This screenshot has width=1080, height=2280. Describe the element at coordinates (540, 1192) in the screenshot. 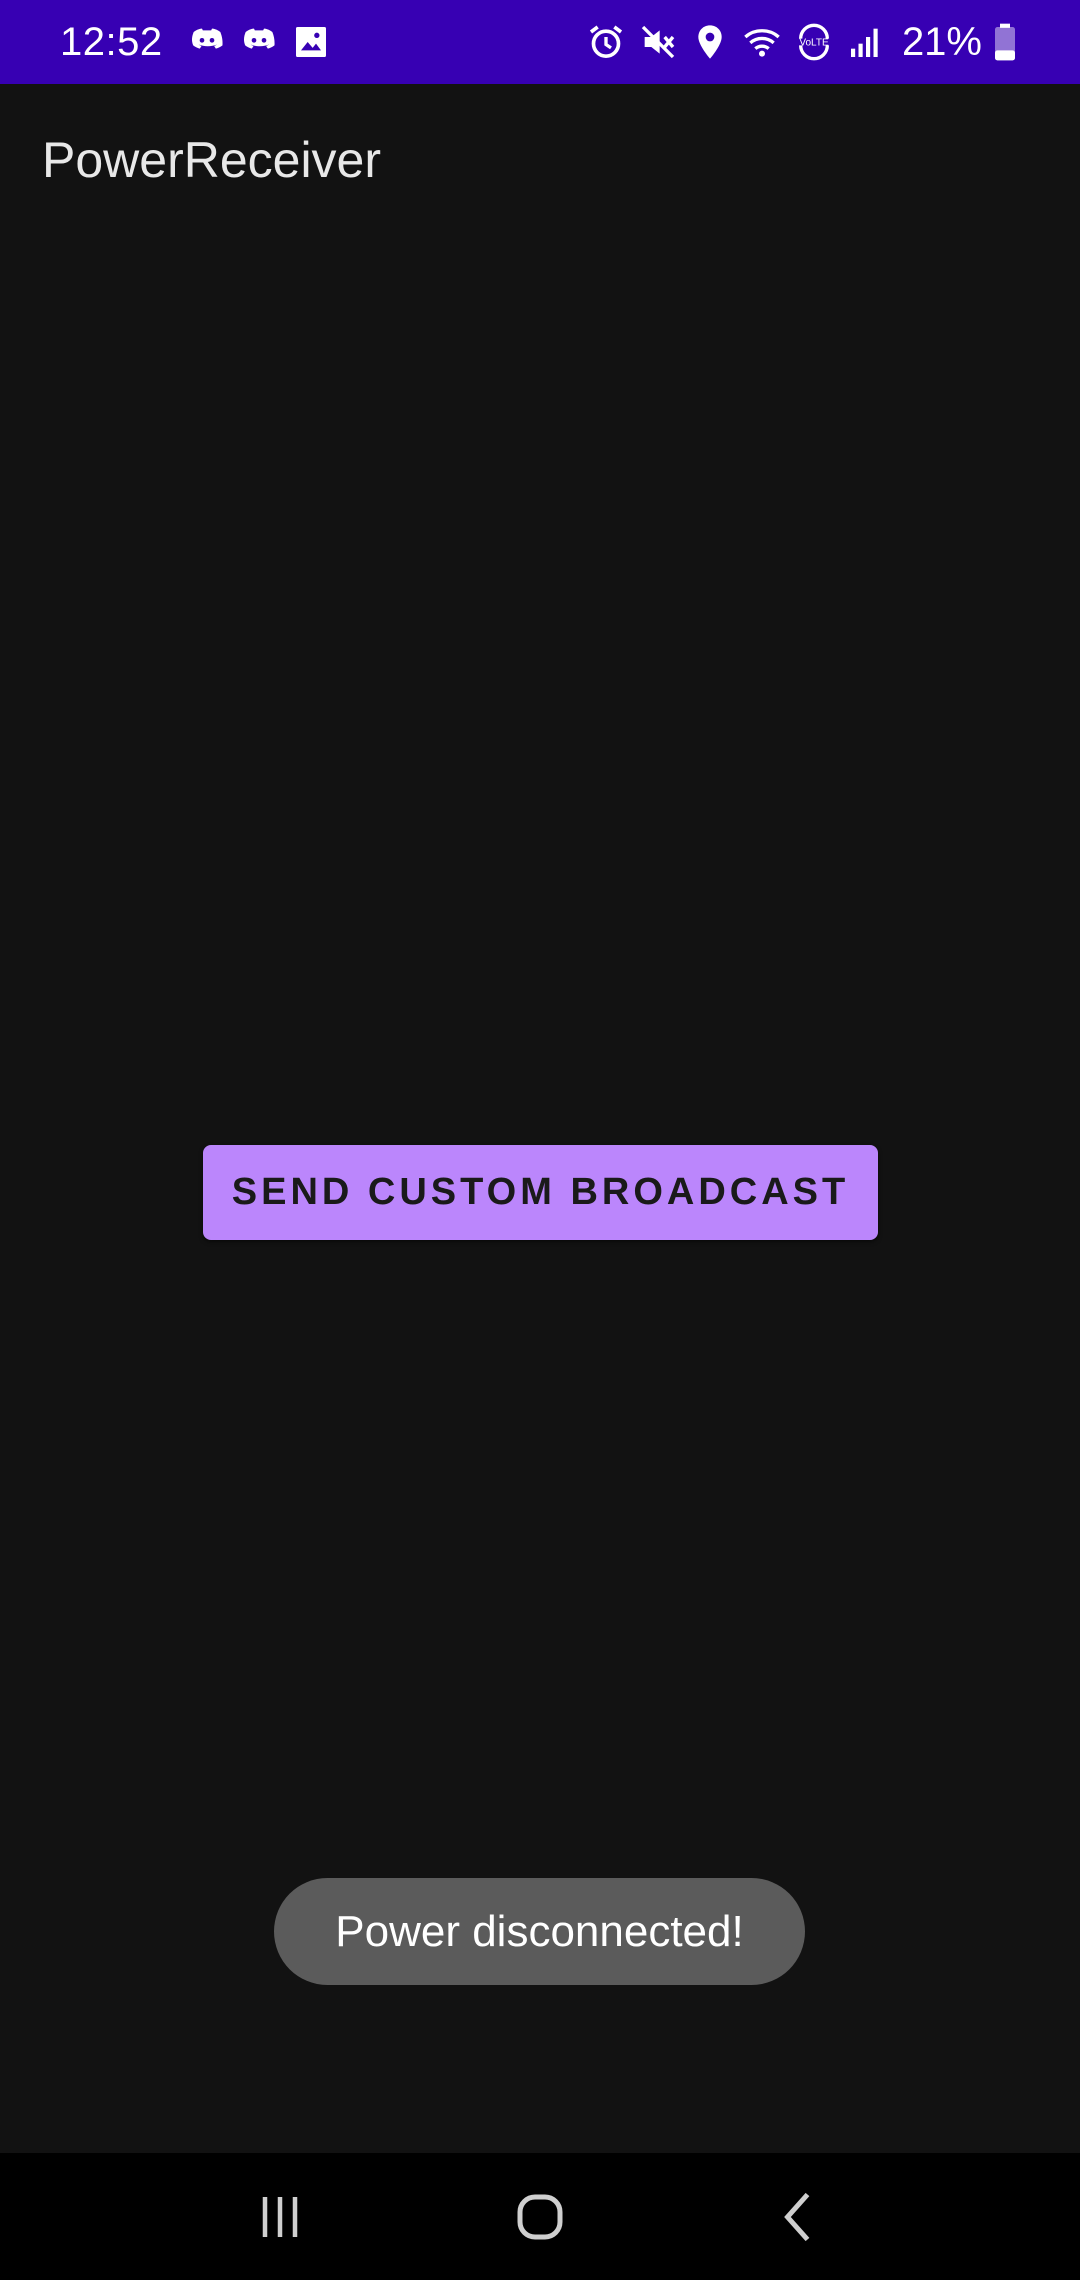

I see `send-custom-broadcast-button: SEND CUSTOM BROADCAST` at that location.